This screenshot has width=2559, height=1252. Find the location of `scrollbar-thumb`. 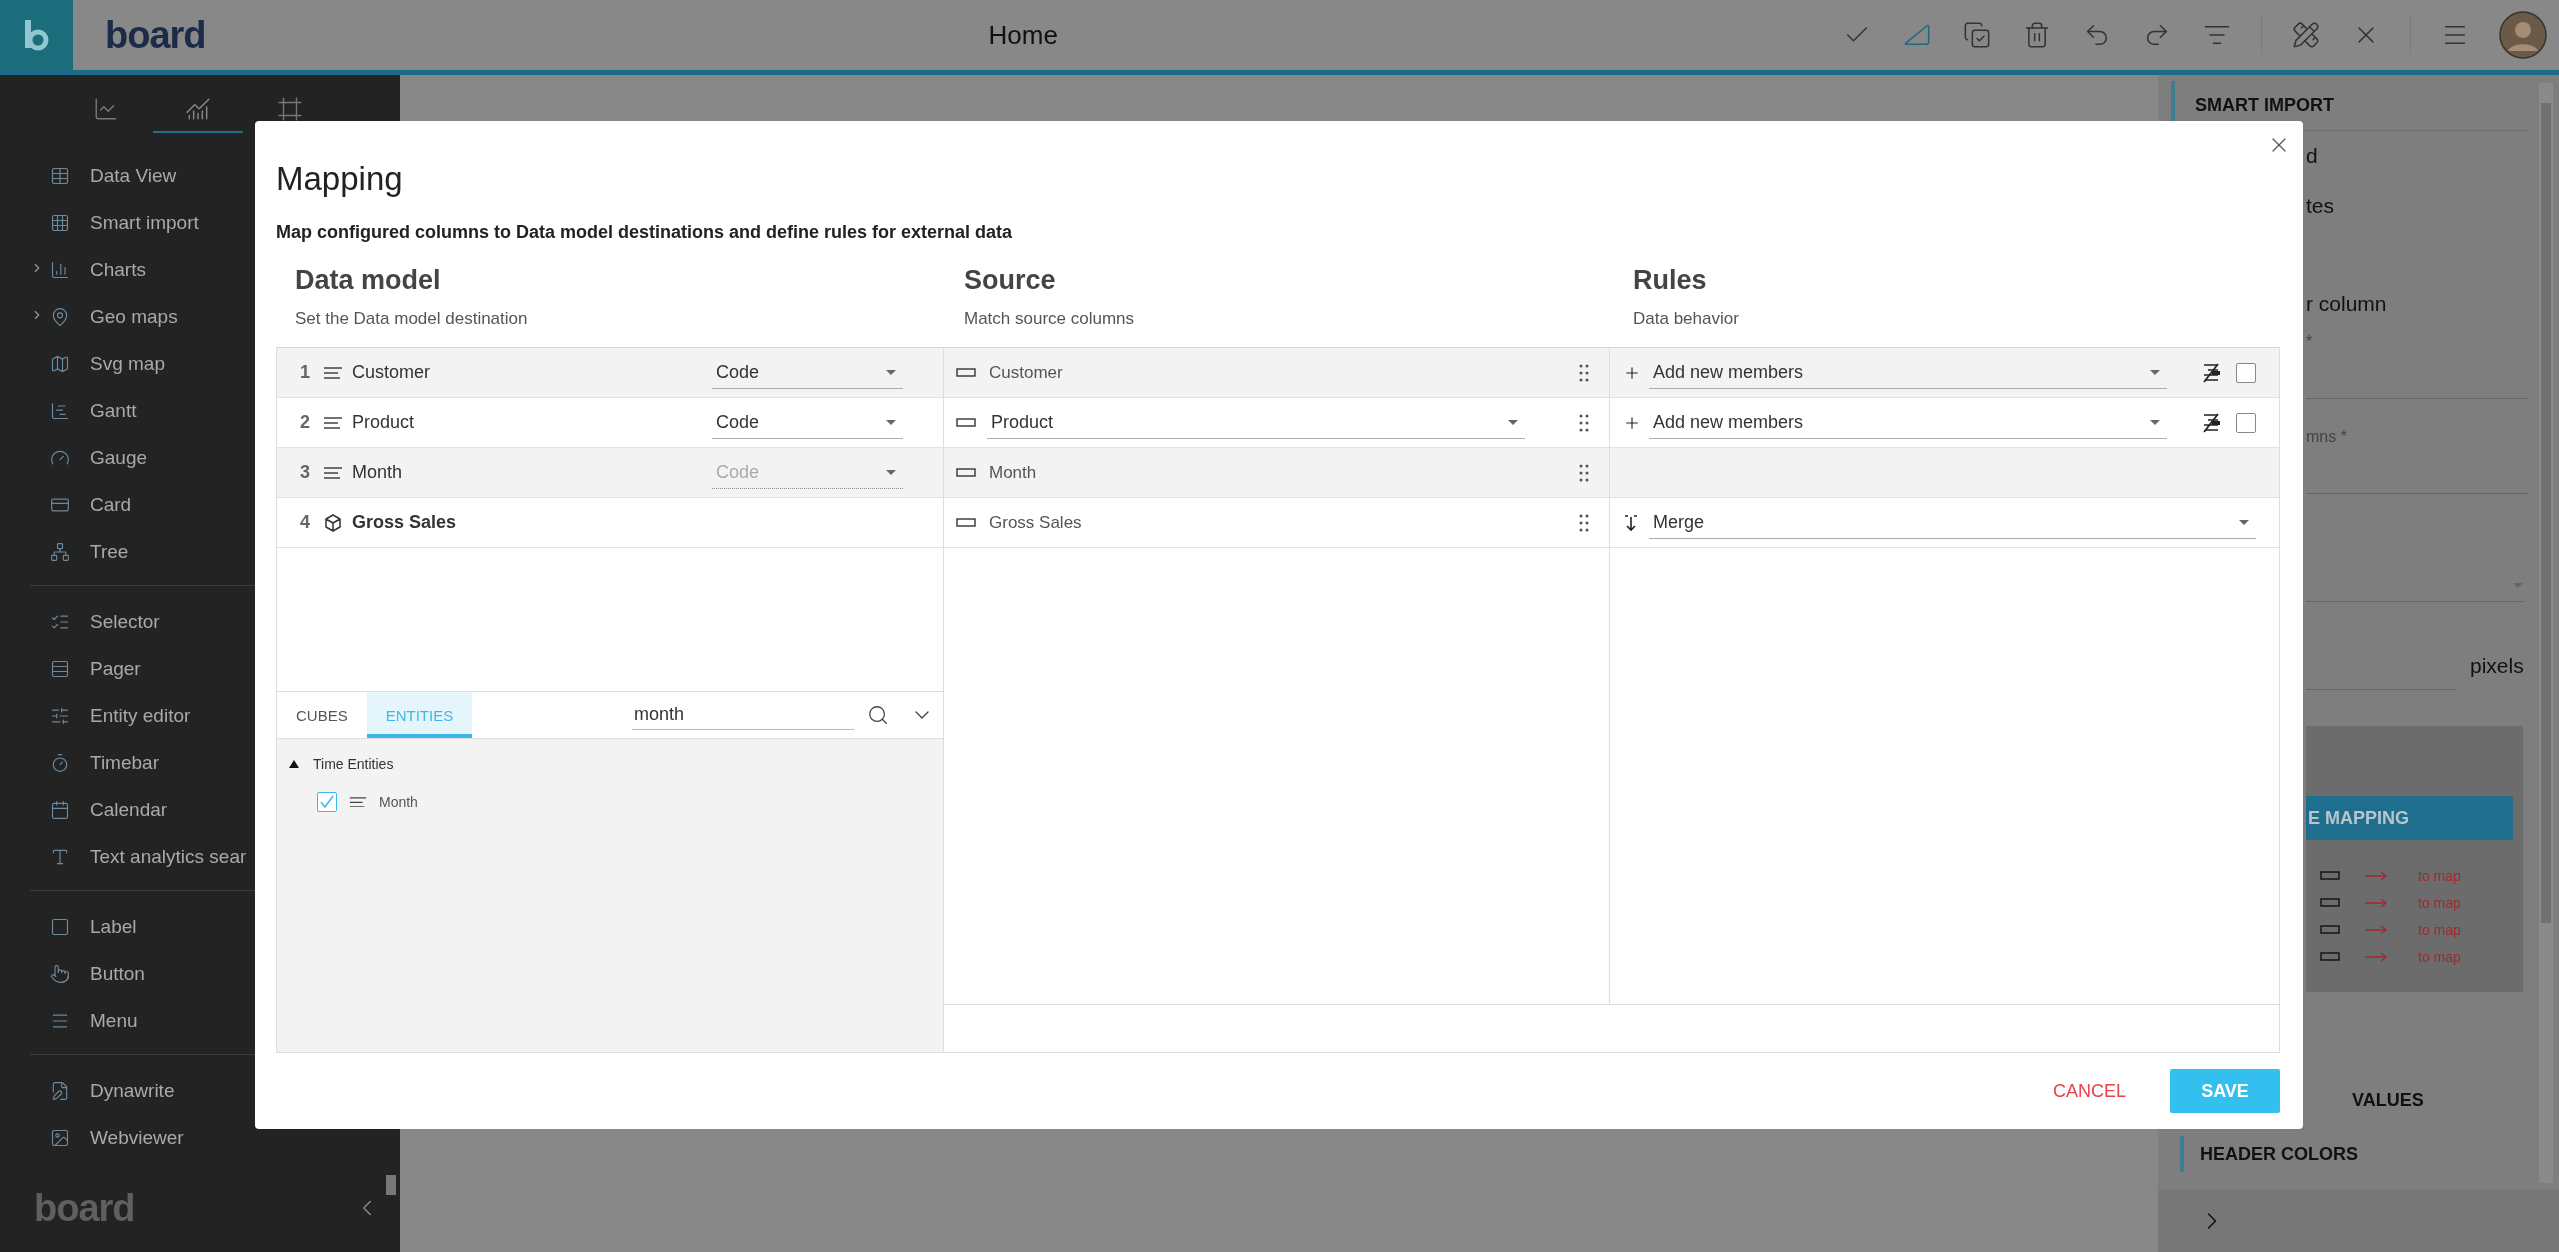

scrollbar-thumb is located at coordinates (2546, 513).